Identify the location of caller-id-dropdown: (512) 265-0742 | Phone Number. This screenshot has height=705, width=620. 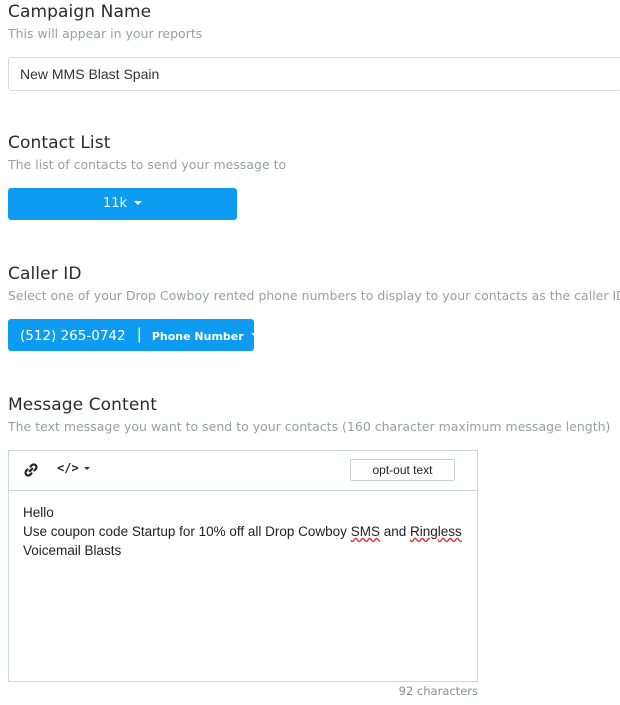
(133, 335).